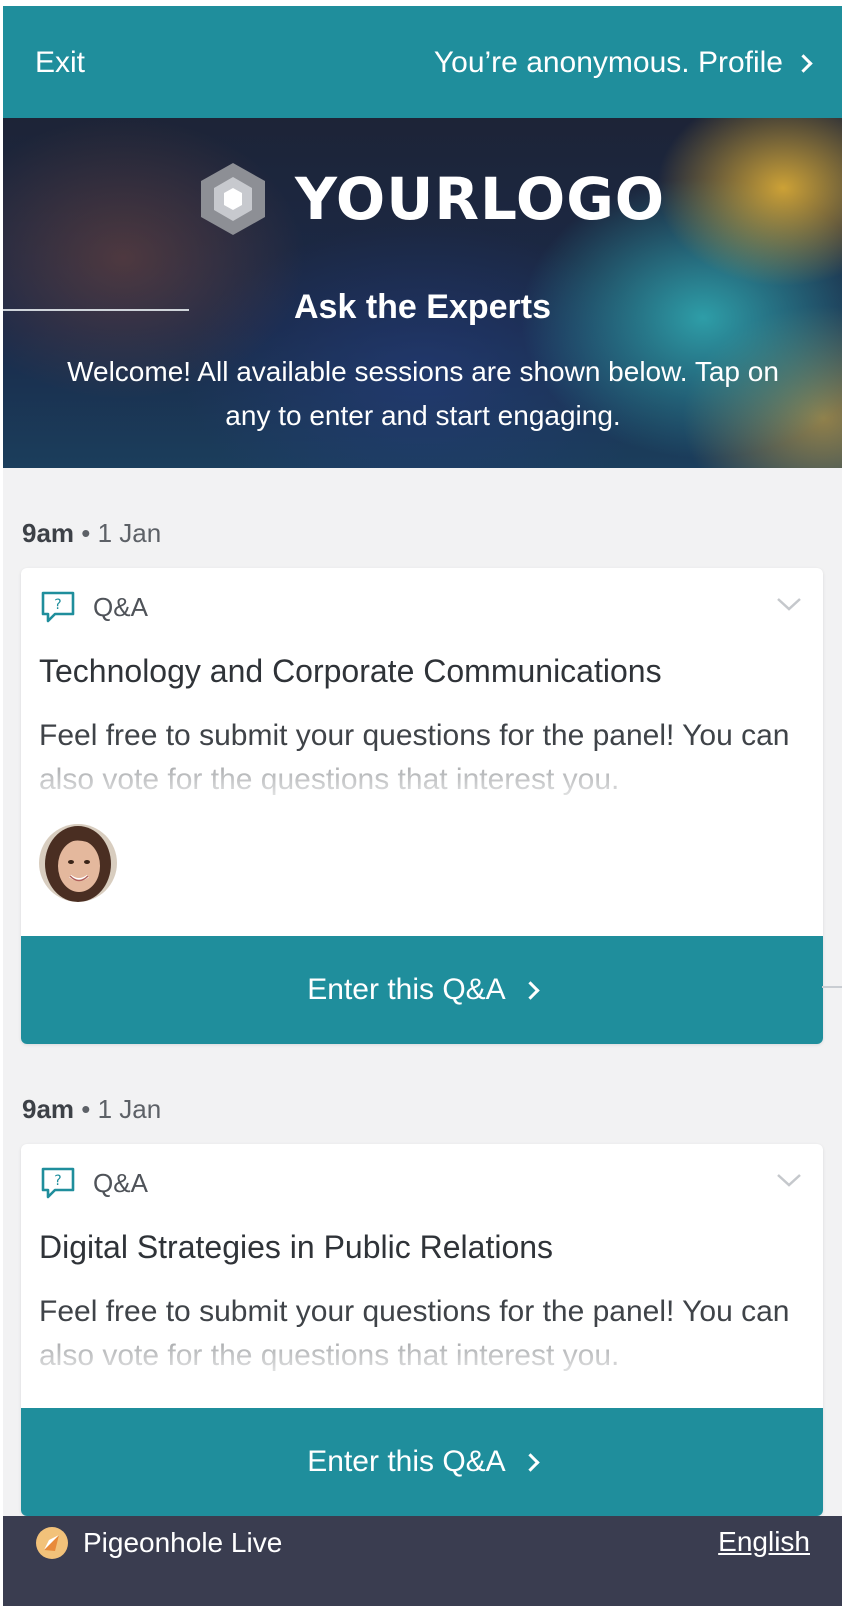 This screenshot has width=863, height=1606. What do you see at coordinates (422, 62) in the screenshot?
I see `top-bar: Exit You’re anonymous. Profile` at bounding box center [422, 62].